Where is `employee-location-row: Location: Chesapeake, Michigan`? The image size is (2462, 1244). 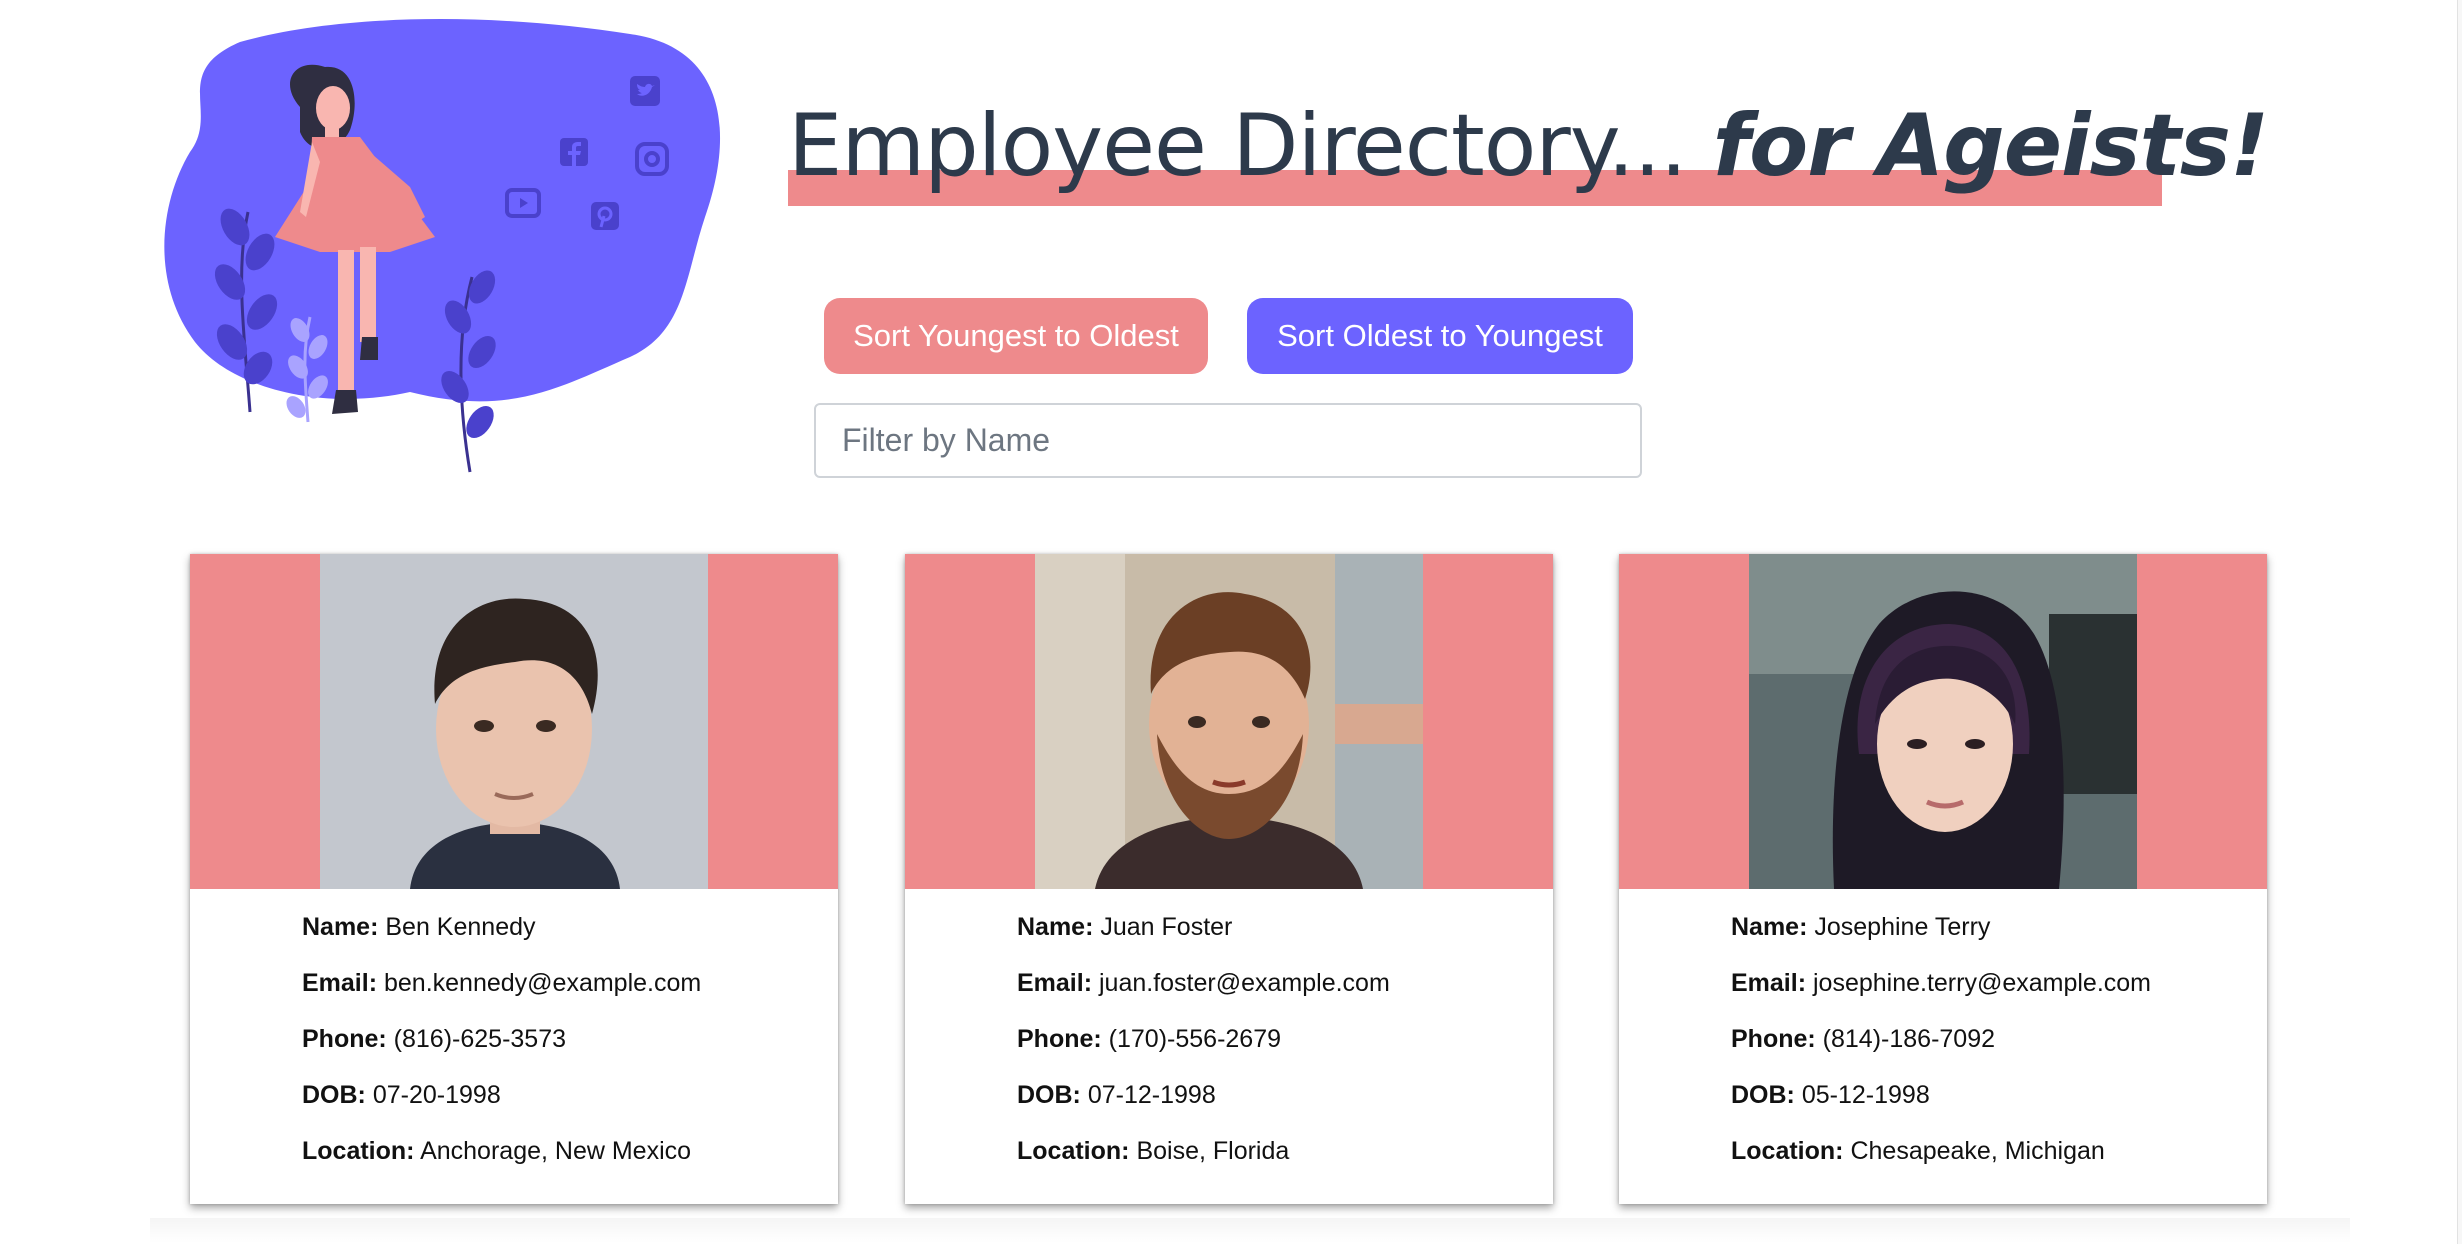 employee-location-row: Location: Chesapeake, Michigan is located at coordinates (1941, 1161).